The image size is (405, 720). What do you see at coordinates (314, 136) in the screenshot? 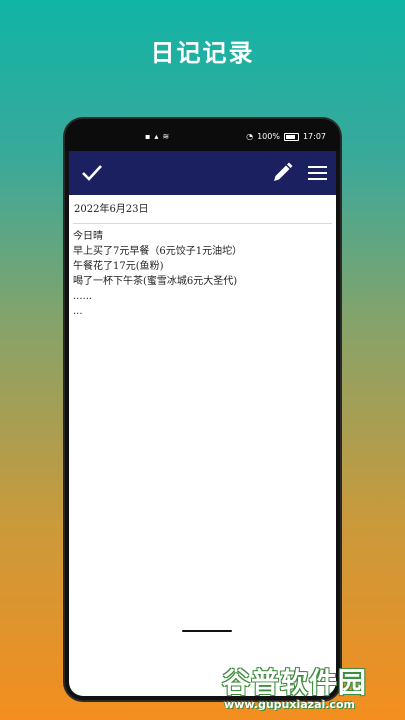
I see `status-time: 17:07` at bounding box center [314, 136].